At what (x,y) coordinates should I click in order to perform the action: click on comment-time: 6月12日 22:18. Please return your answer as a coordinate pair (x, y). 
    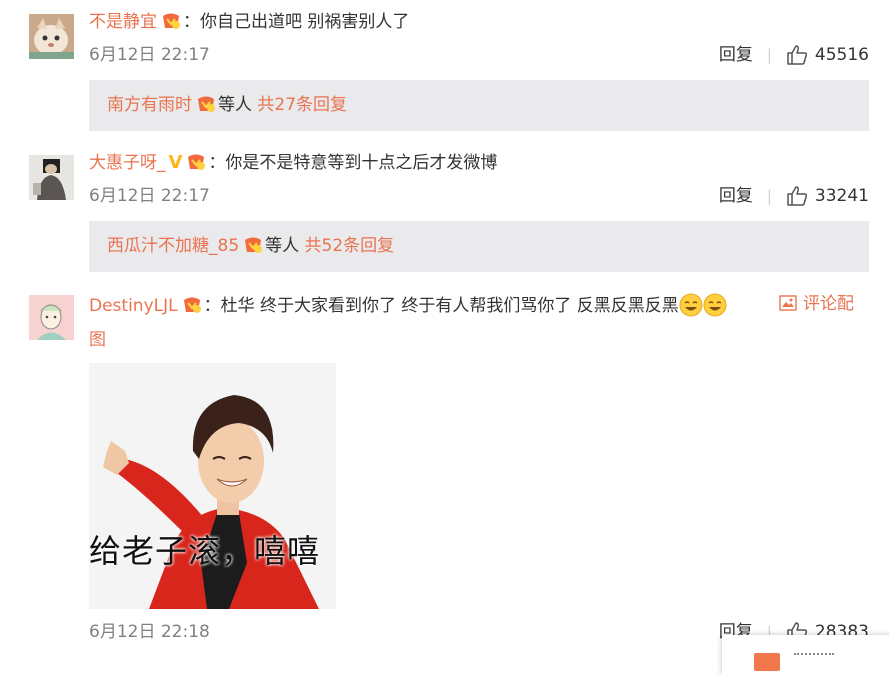
    Looking at the image, I should click on (149, 632).